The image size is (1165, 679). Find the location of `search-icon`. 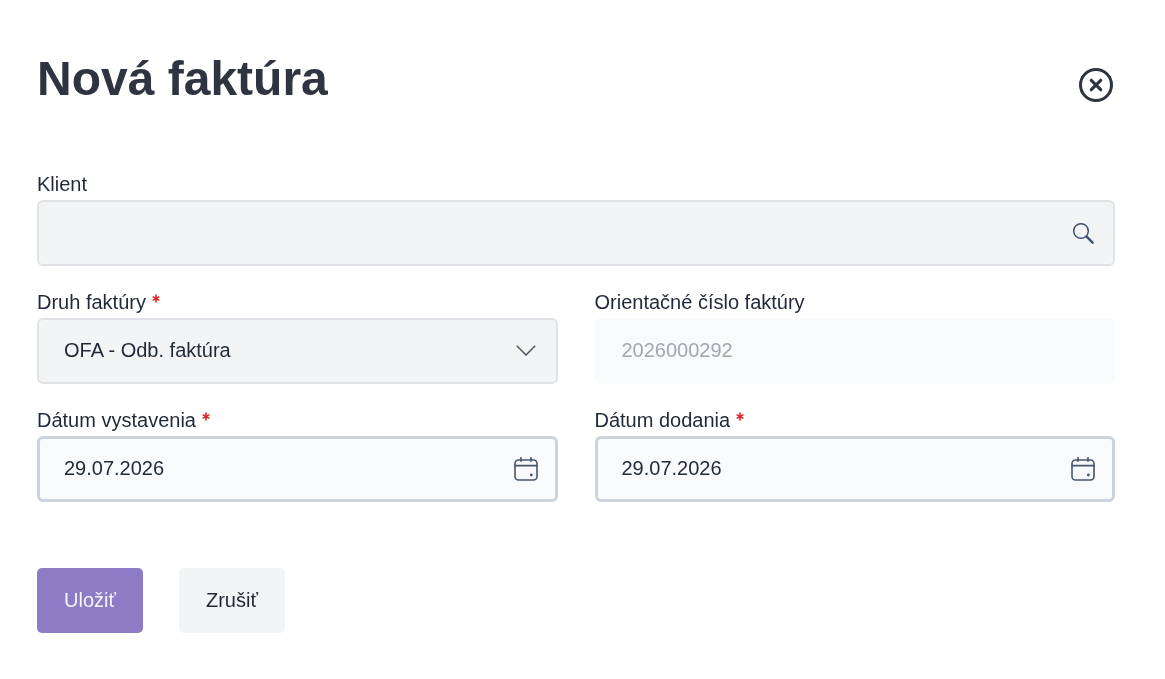

search-icon is located at coordinates (1083, 232).